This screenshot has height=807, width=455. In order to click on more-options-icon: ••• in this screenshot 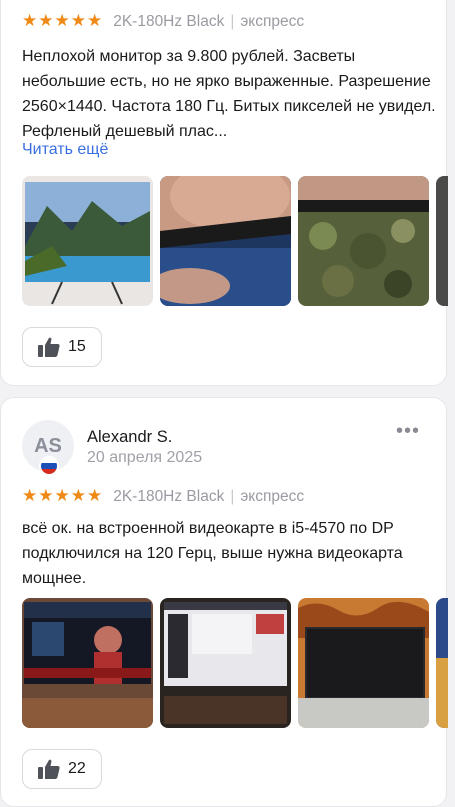, I will do `click(408, 431)`.